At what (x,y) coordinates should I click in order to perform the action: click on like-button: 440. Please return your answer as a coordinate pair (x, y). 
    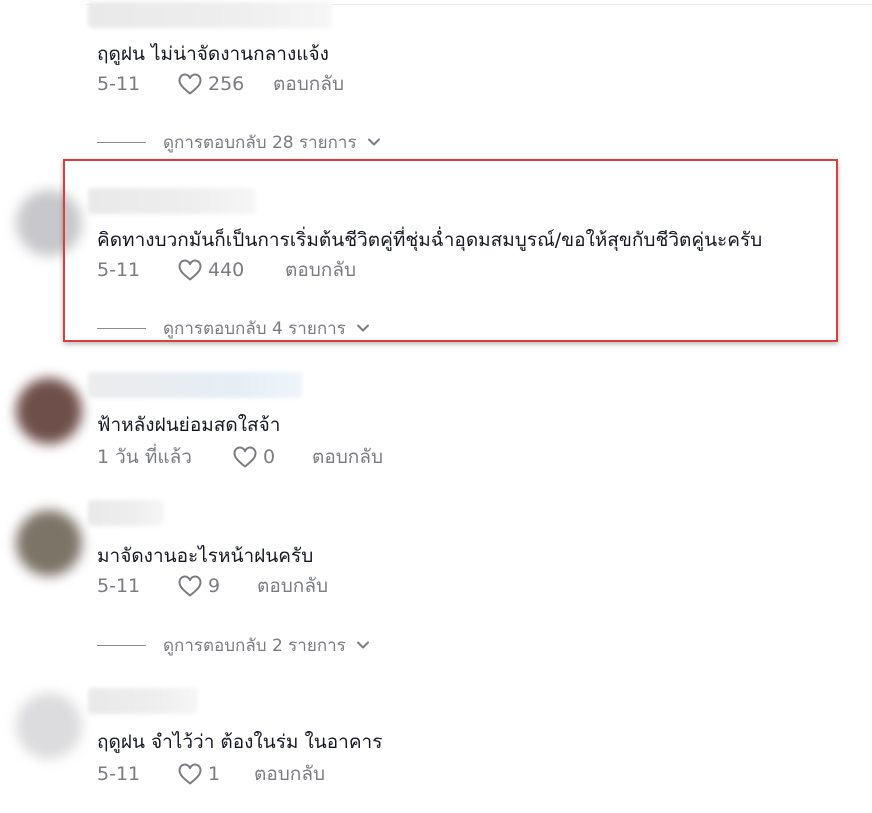
    Looking at the image, I should click on (231, 270).